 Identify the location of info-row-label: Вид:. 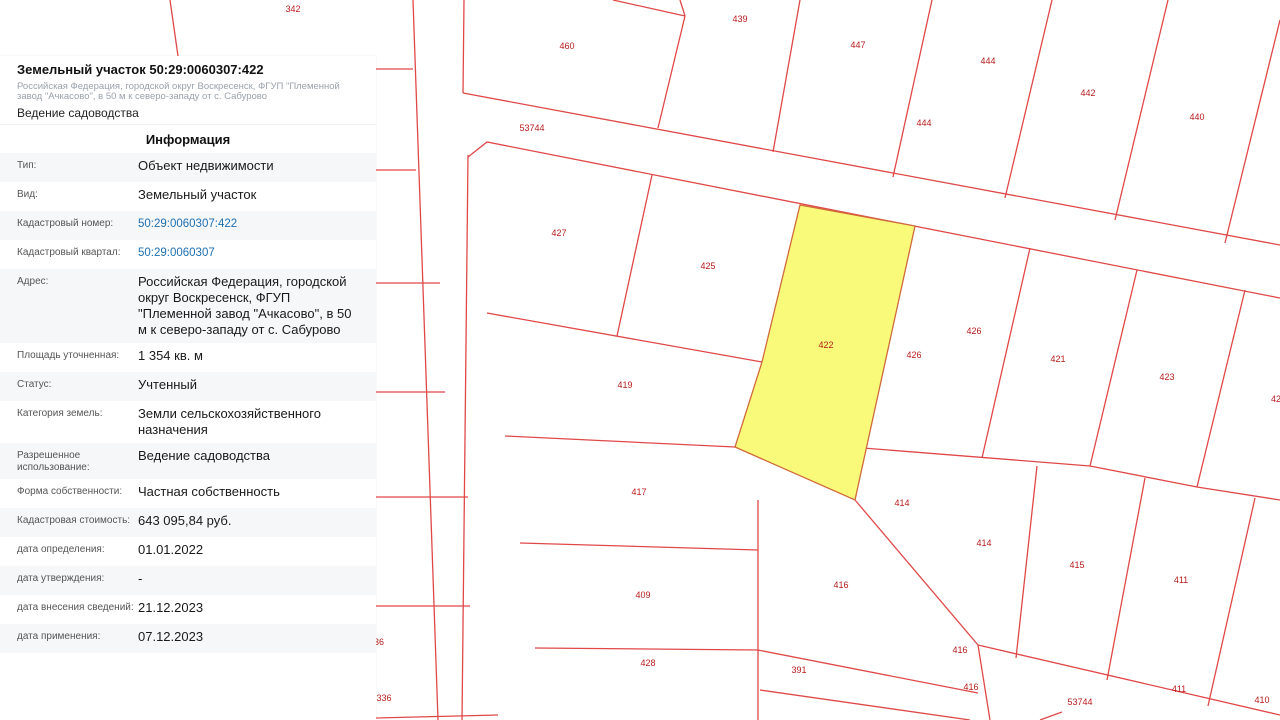
(27, 194).